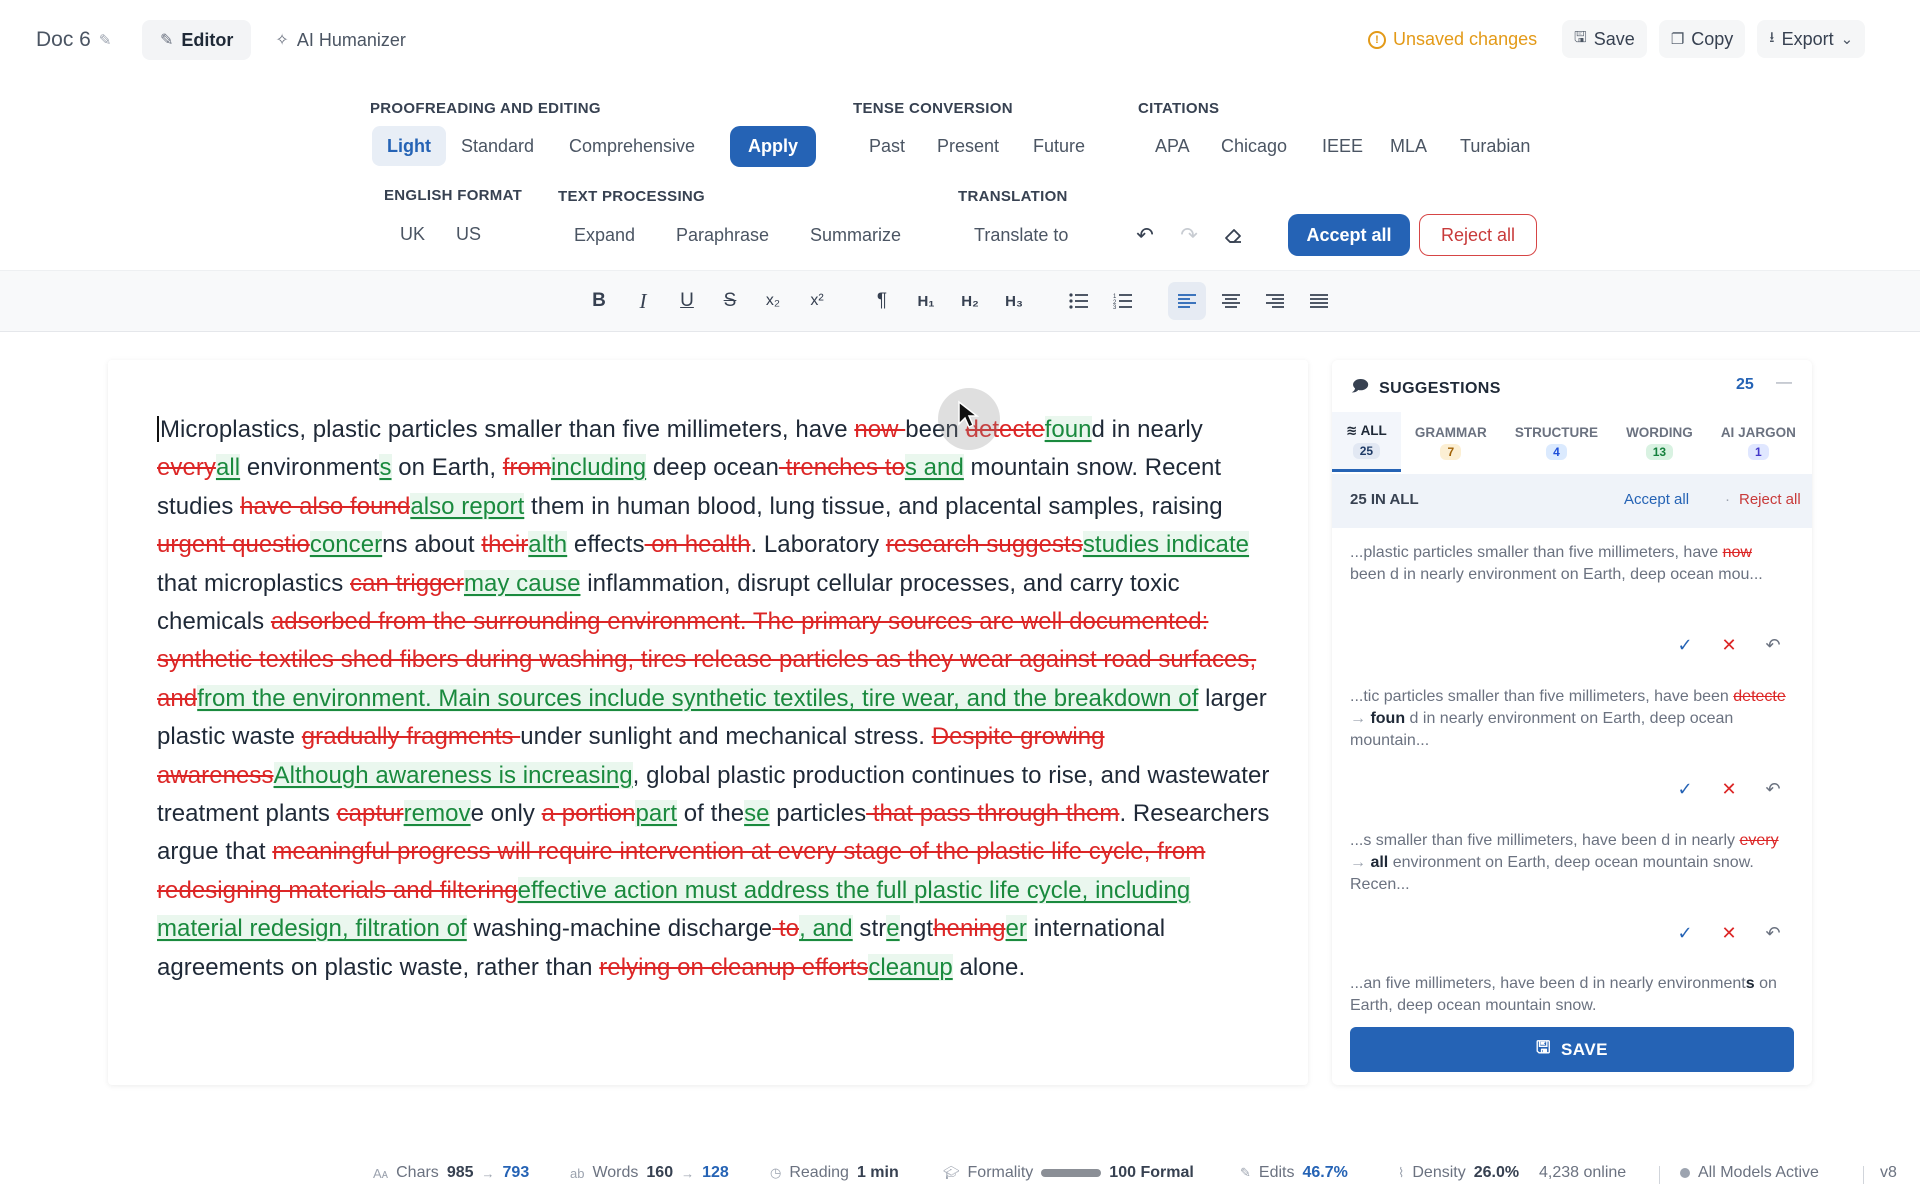  Describe the element at coordinates (1366, 442) in the screenshot. I see `tab-all: ≋ ALL 25` at that location.